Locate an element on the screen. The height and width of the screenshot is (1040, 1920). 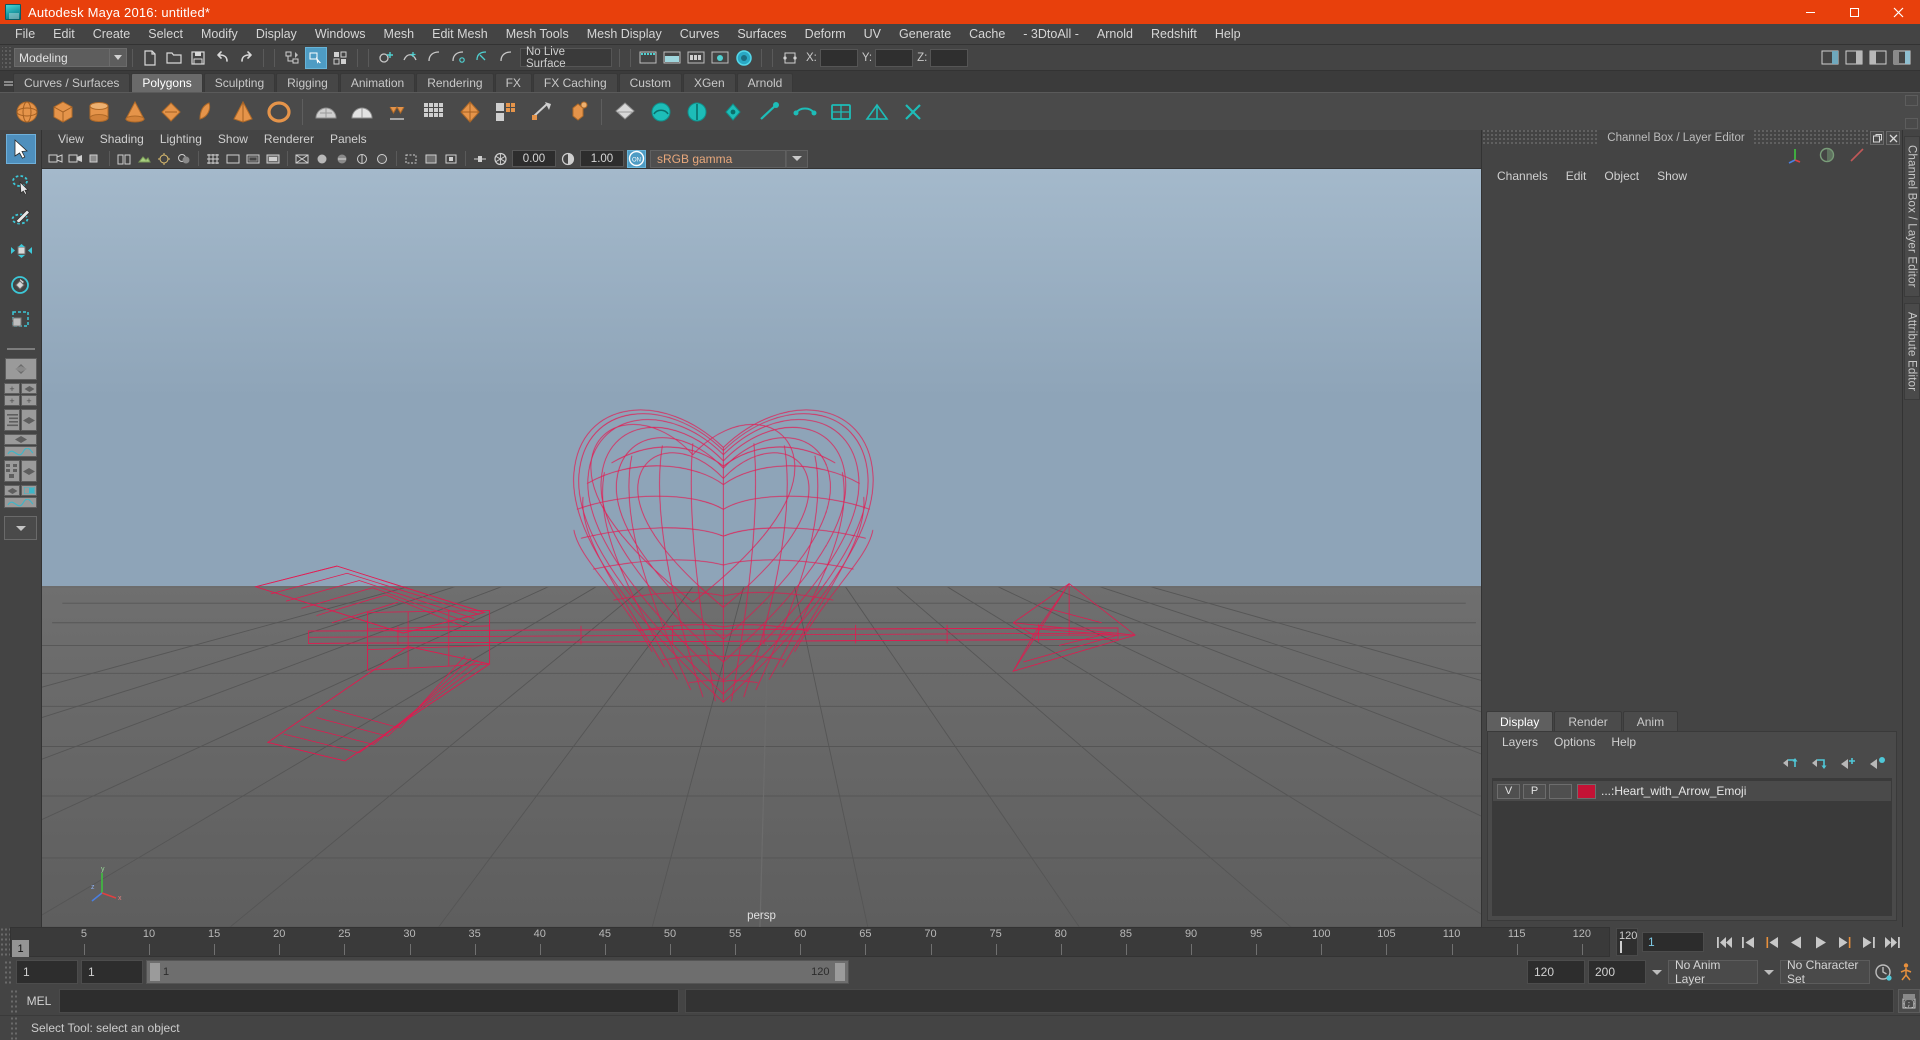
channel-box-content is located at coordinates (1692, 447).